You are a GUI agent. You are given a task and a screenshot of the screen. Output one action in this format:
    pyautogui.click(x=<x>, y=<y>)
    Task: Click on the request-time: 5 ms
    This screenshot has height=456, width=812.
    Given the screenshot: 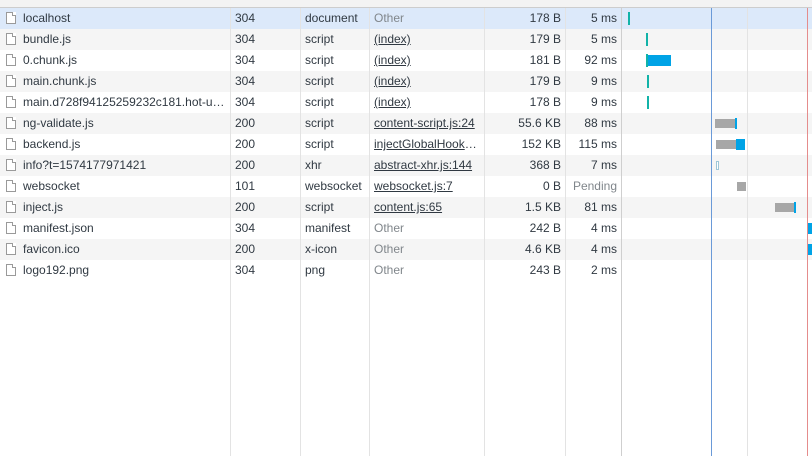 What is the action you would take?
    pyautogui.click(x=603, y=39)
    